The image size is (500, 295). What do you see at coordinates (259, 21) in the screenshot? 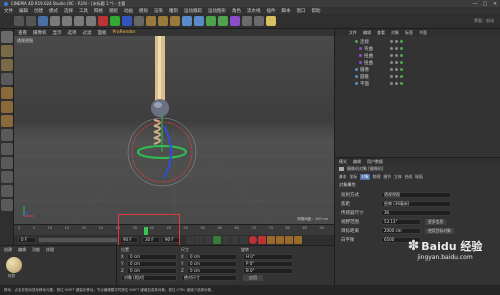
I see `camera-icon` at bounding box center [259, 21].